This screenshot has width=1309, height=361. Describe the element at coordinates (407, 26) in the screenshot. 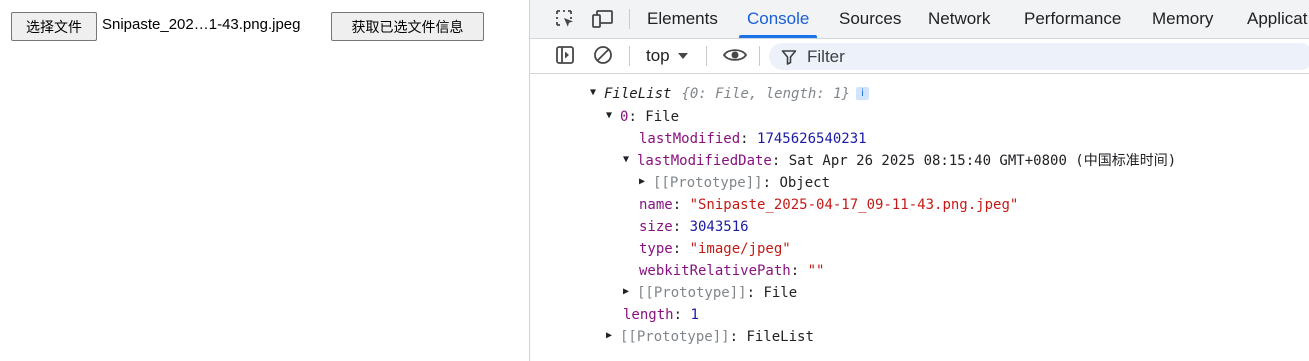

I see `get-file-info-button: 获取已选文件信息` at that location.